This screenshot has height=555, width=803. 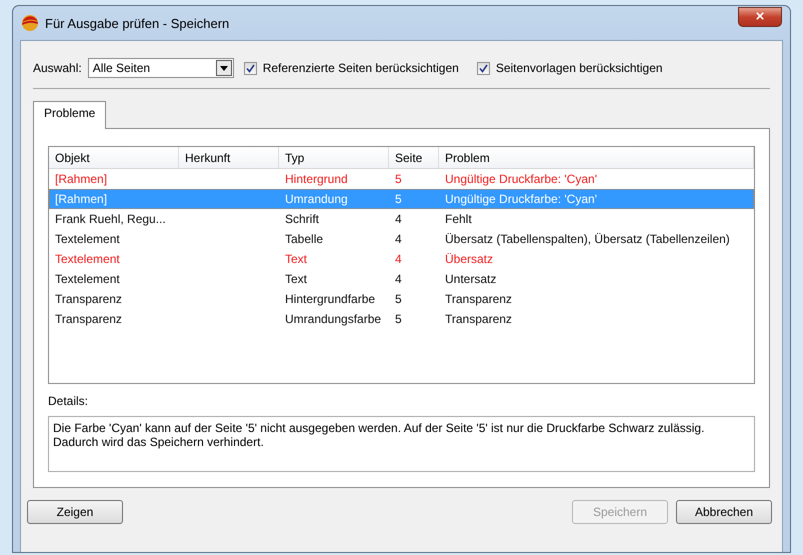 I want to click on dialog-button: Zeigen, so click(x=75, y=512).